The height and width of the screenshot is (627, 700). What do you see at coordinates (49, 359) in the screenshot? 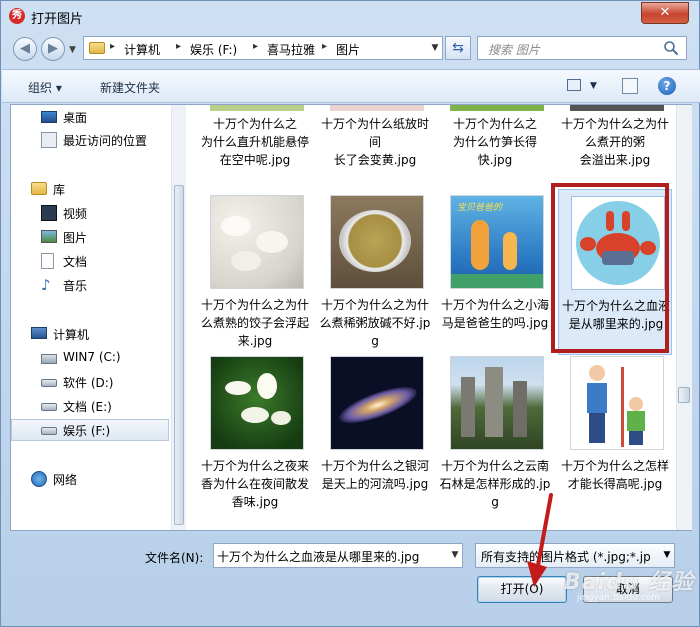
I see `system-drive-icon` at bounding box center [49, 359].